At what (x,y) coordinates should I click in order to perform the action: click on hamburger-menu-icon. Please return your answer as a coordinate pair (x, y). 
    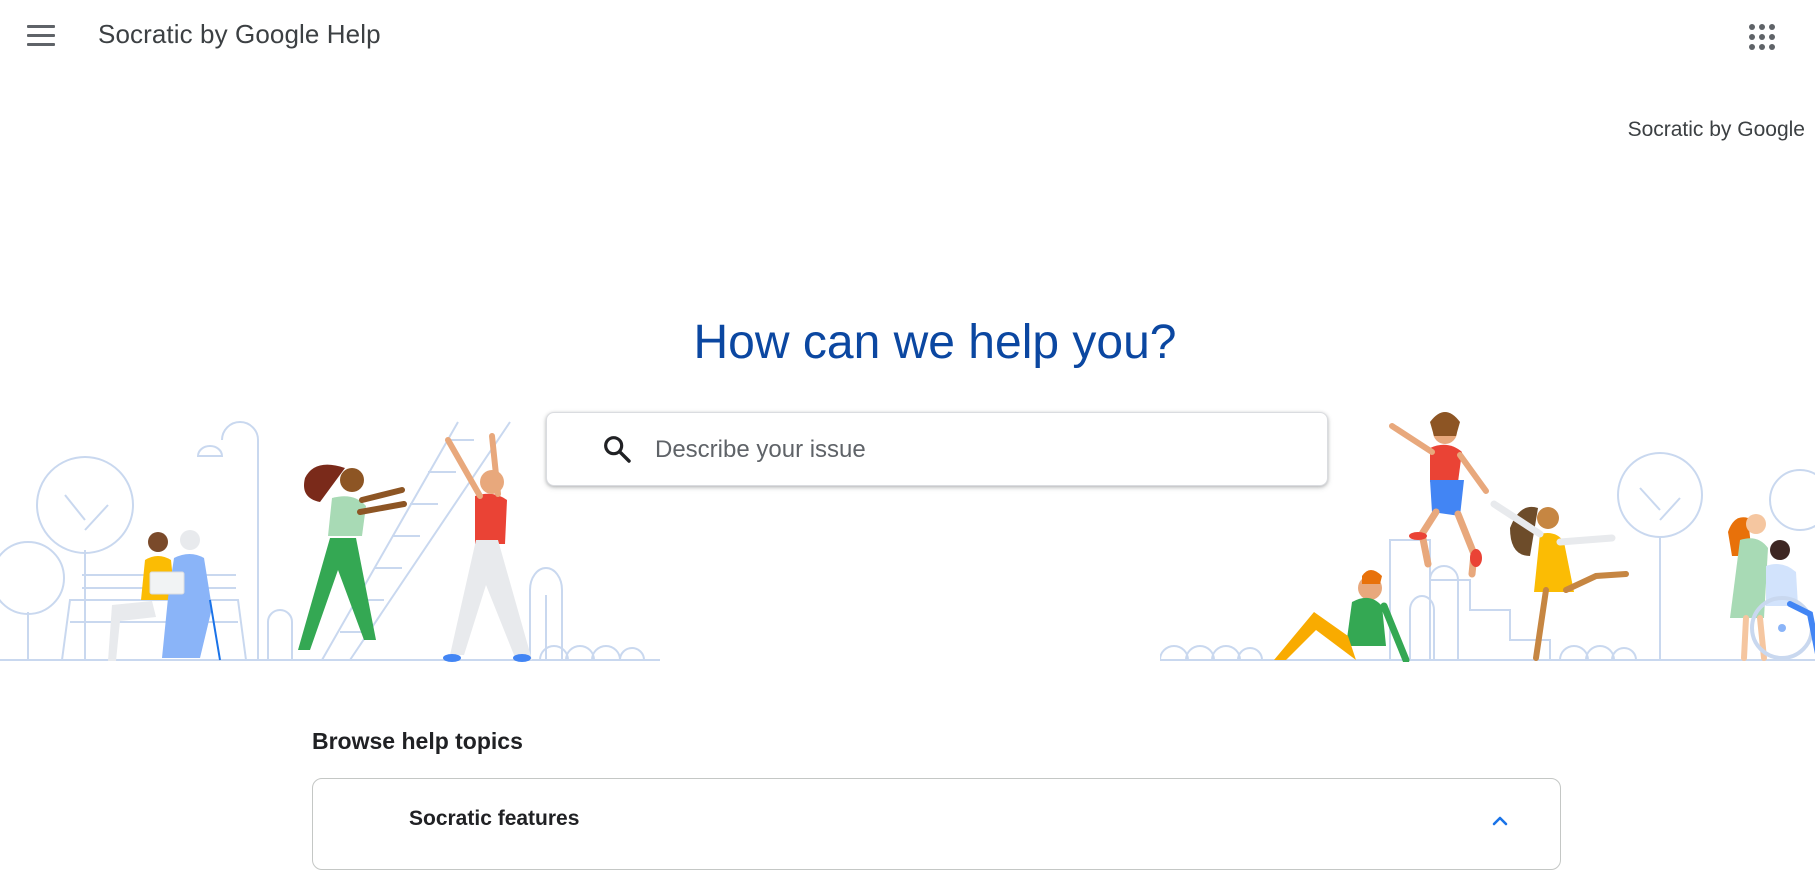
    Looking at the image, I should click on (41, 26).